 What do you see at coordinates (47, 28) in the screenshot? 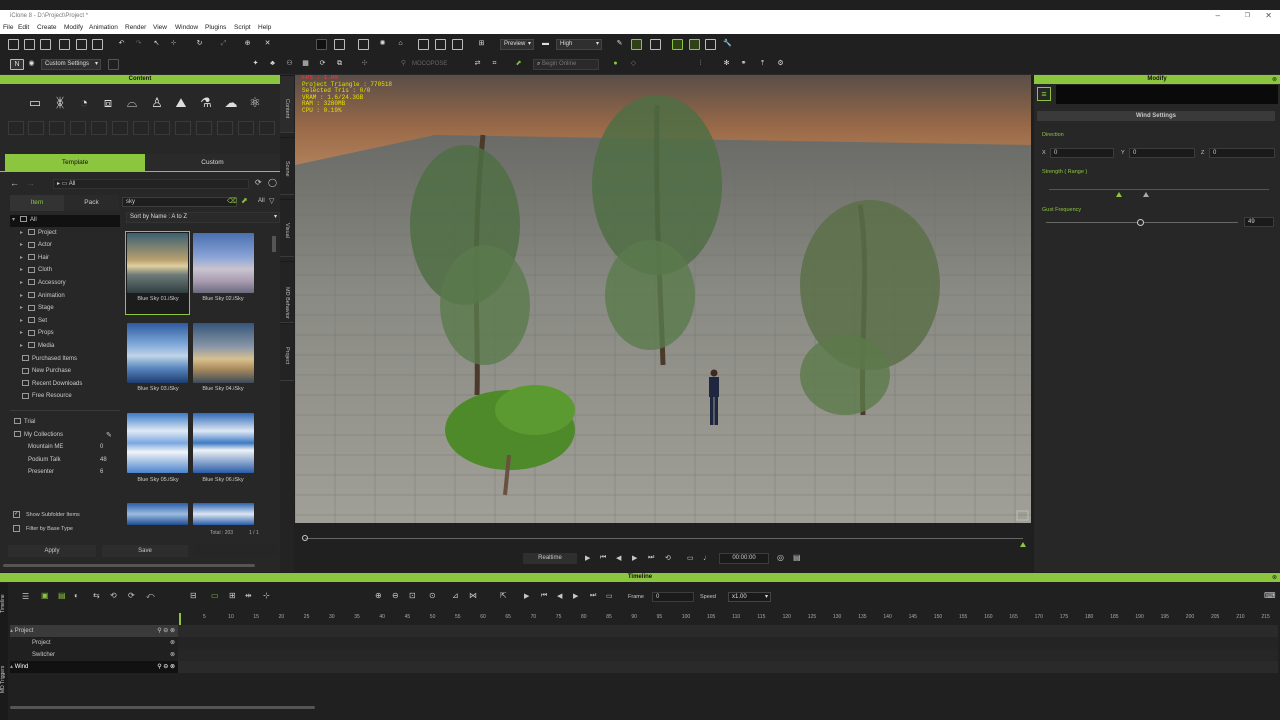
I see `menu-create: Create` at bounding box center [47, 28].